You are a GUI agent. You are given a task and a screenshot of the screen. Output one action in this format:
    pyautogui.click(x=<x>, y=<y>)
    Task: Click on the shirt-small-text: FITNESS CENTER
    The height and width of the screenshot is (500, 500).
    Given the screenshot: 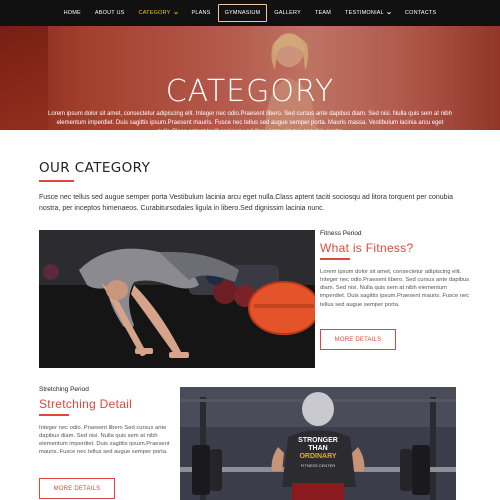 What is the action you would take?
    pyautogui.click(x=318, y=465)
    